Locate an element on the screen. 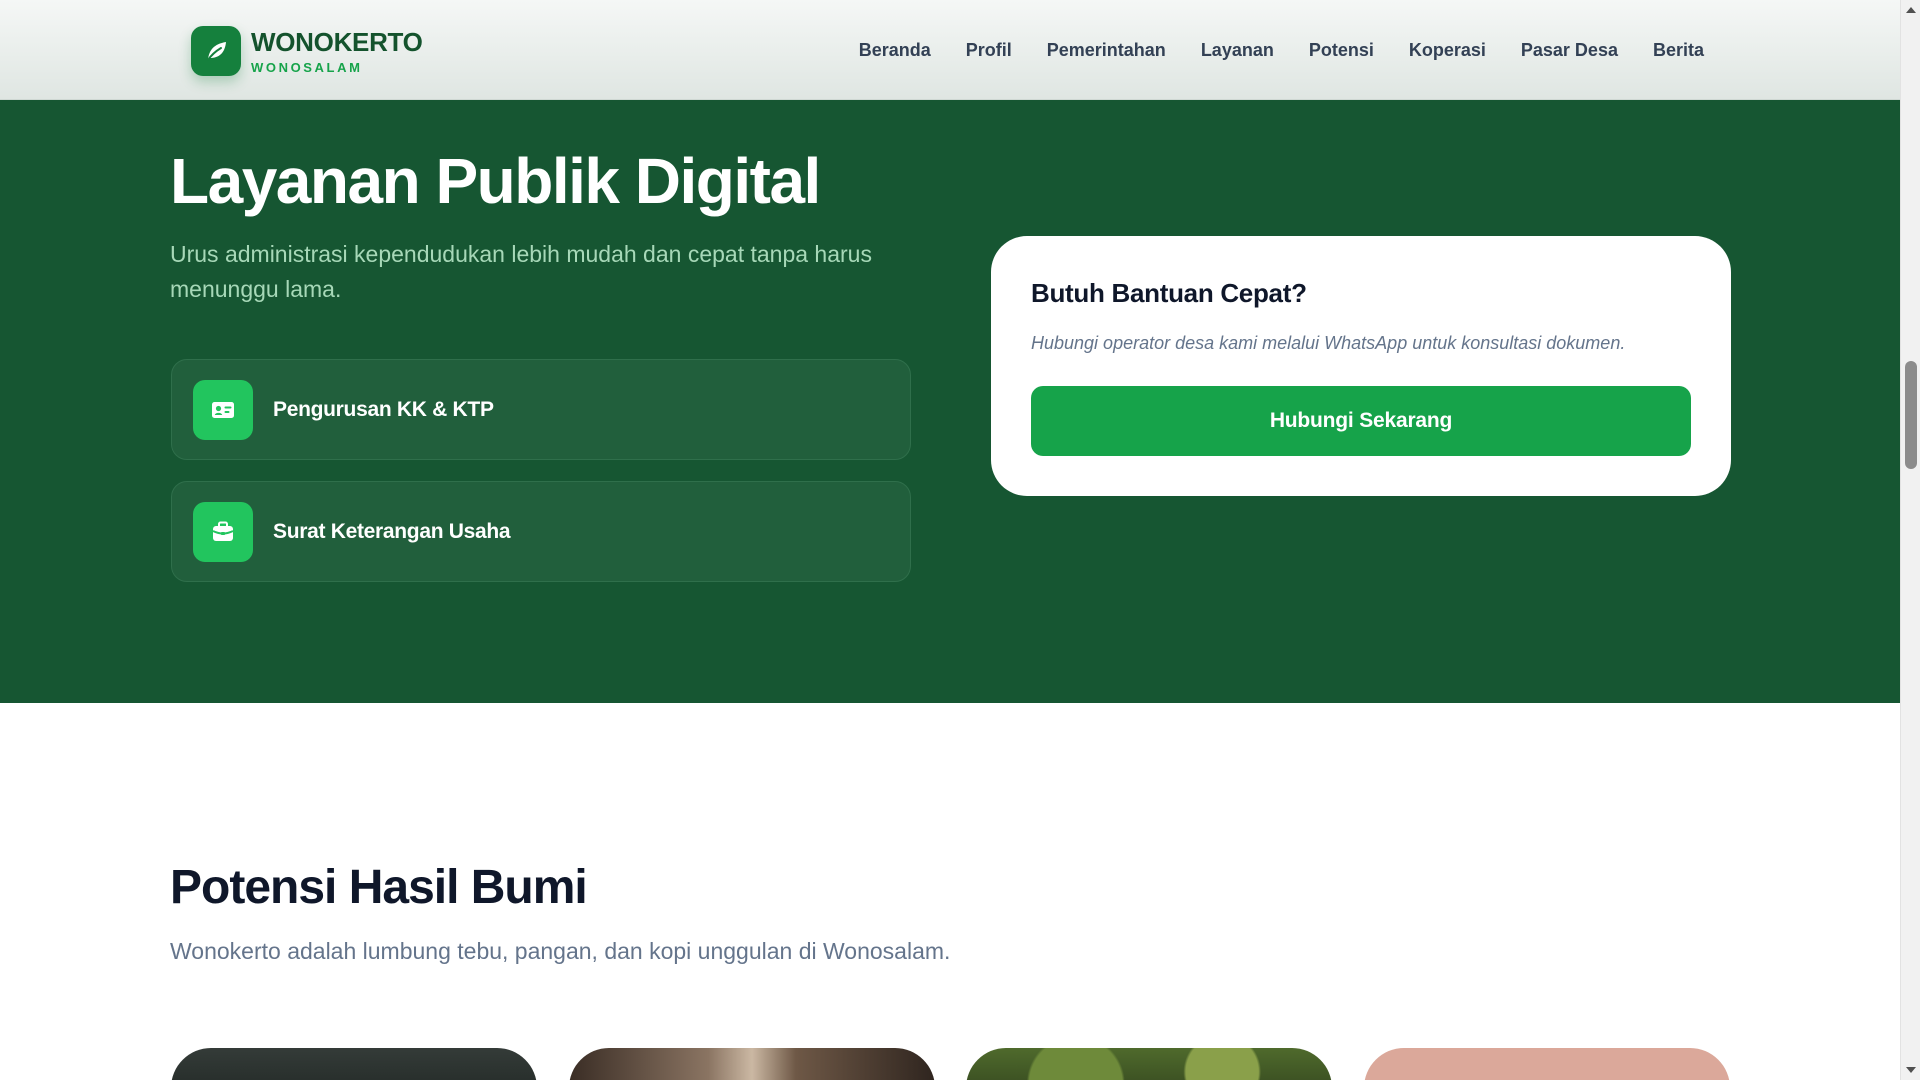  potensi-title: Potensi Hasil Bumi is located at coordinates (379, 887).